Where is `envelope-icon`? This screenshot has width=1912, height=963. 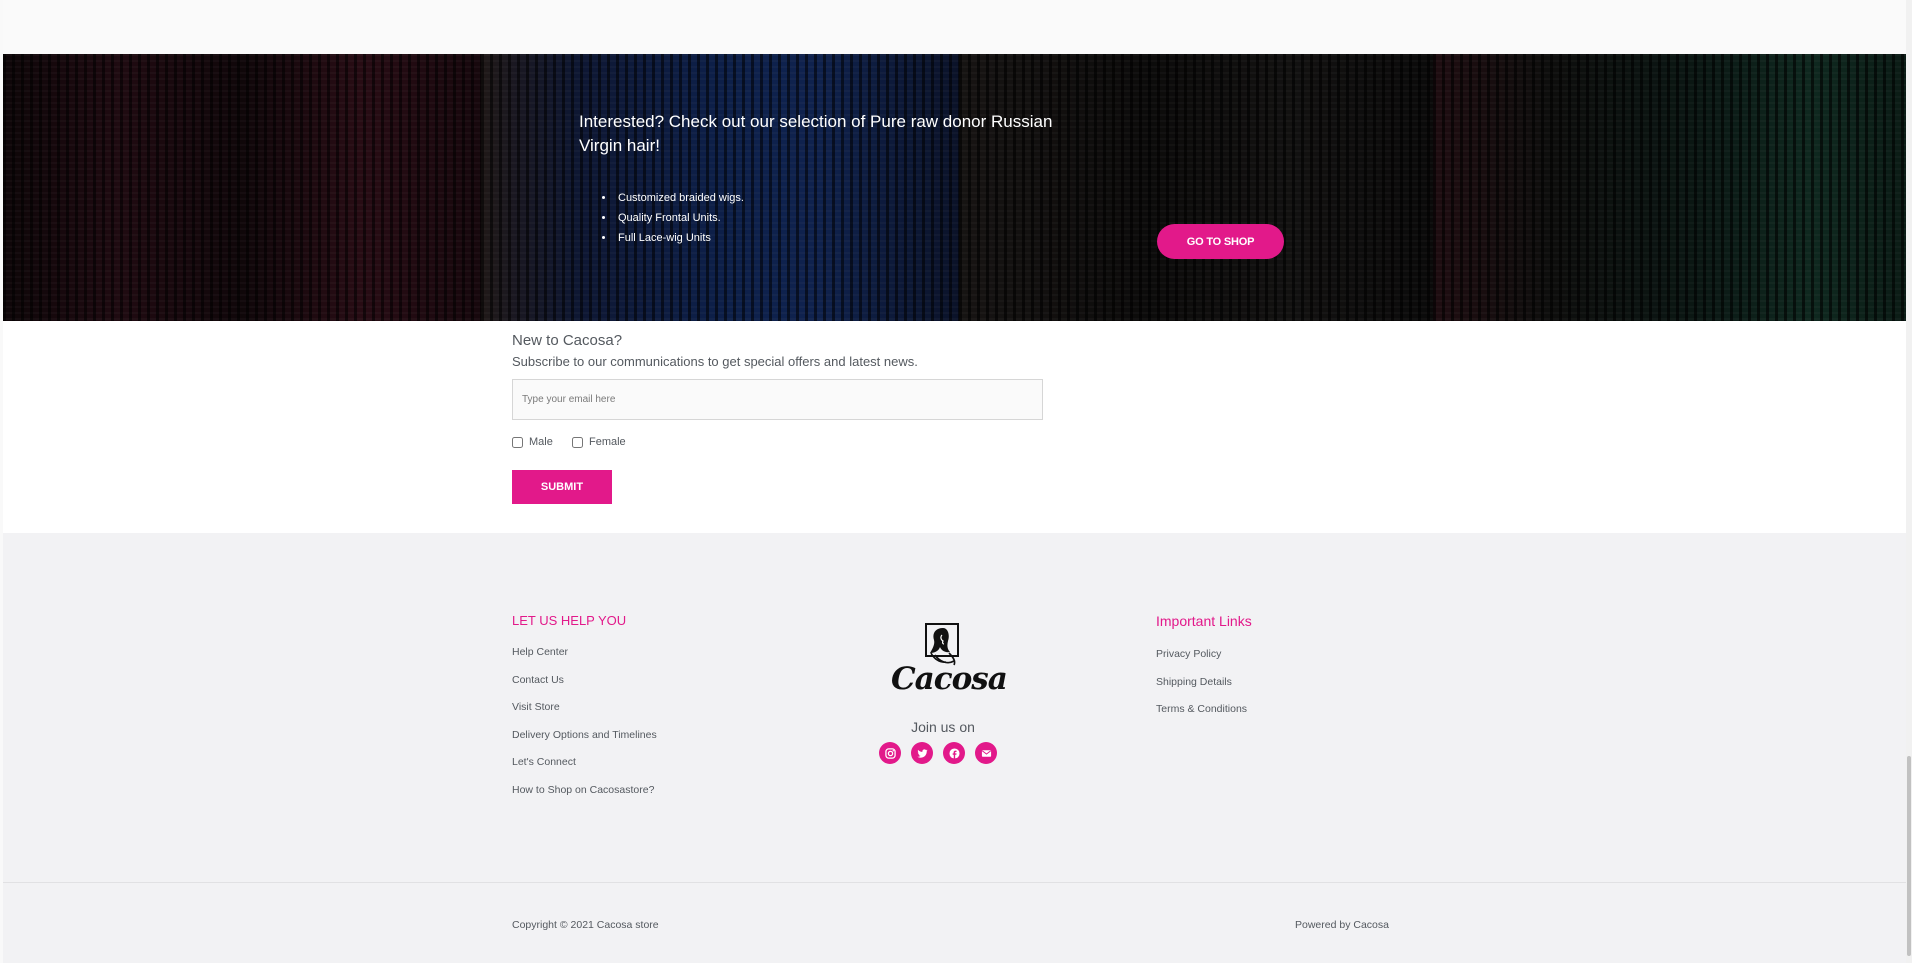 envelope-icon is located at coordinates (986, 753).